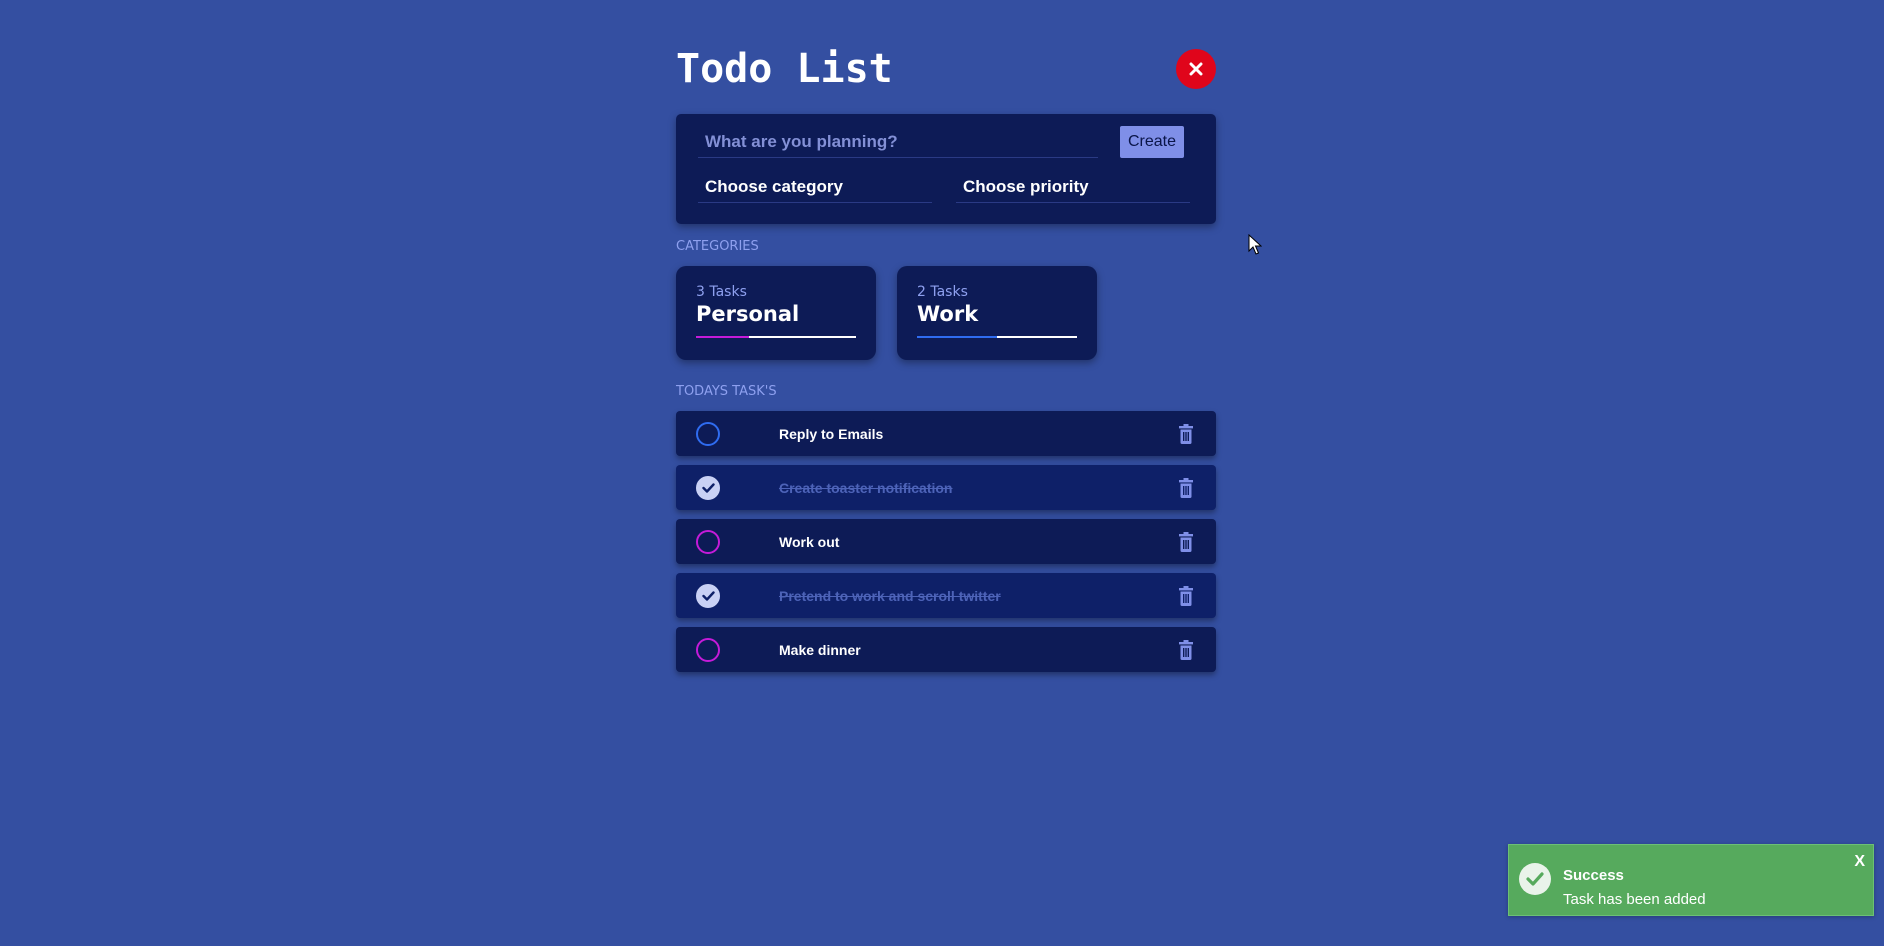 The image size is (1884, 946). I want to click on toast-title: Success, so click(1593, 875).